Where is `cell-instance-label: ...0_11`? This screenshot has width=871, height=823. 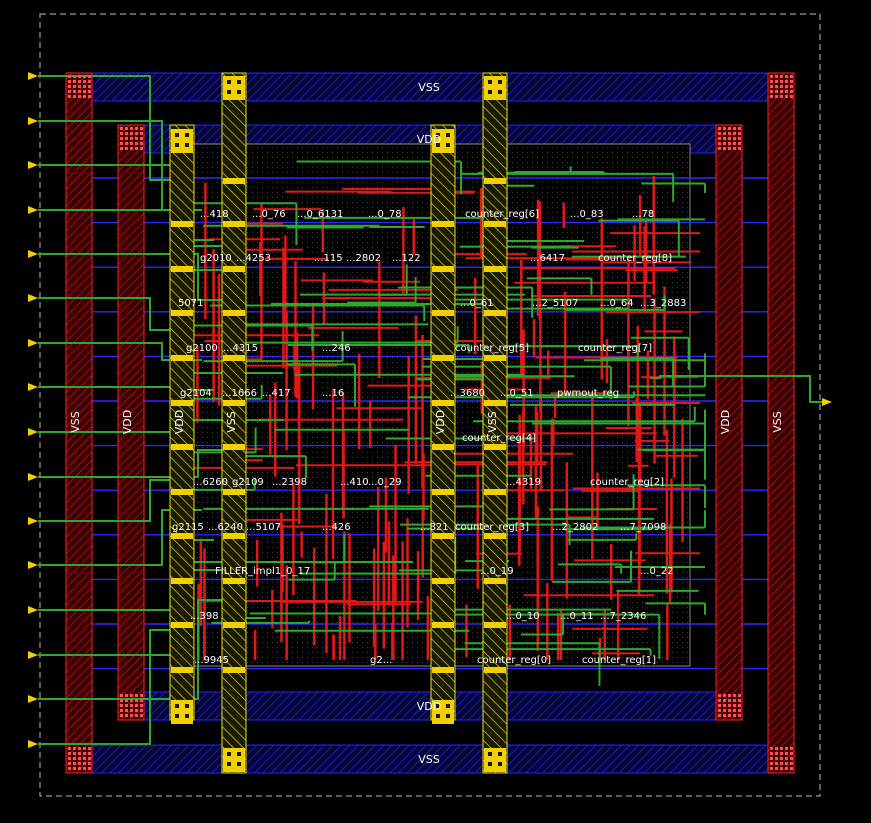
cell-instance-label: ...0_11 is located at coordinates (577, 616).